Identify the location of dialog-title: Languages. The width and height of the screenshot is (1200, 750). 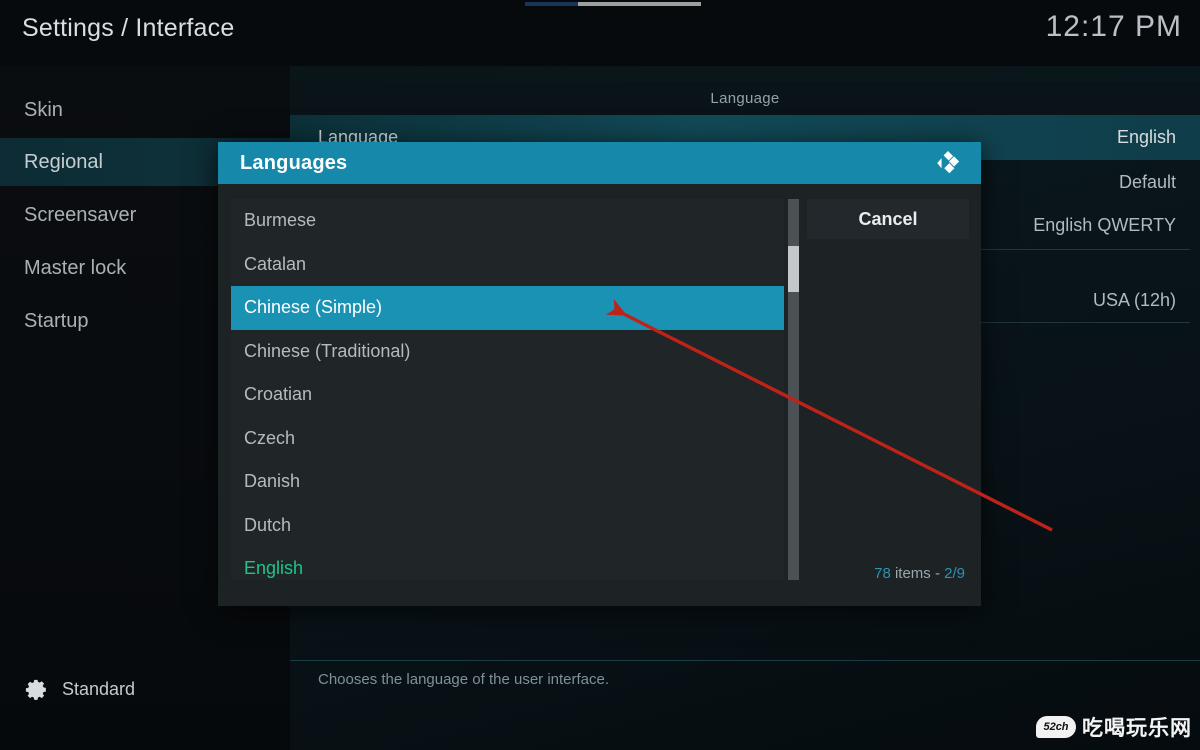
(294, 162).